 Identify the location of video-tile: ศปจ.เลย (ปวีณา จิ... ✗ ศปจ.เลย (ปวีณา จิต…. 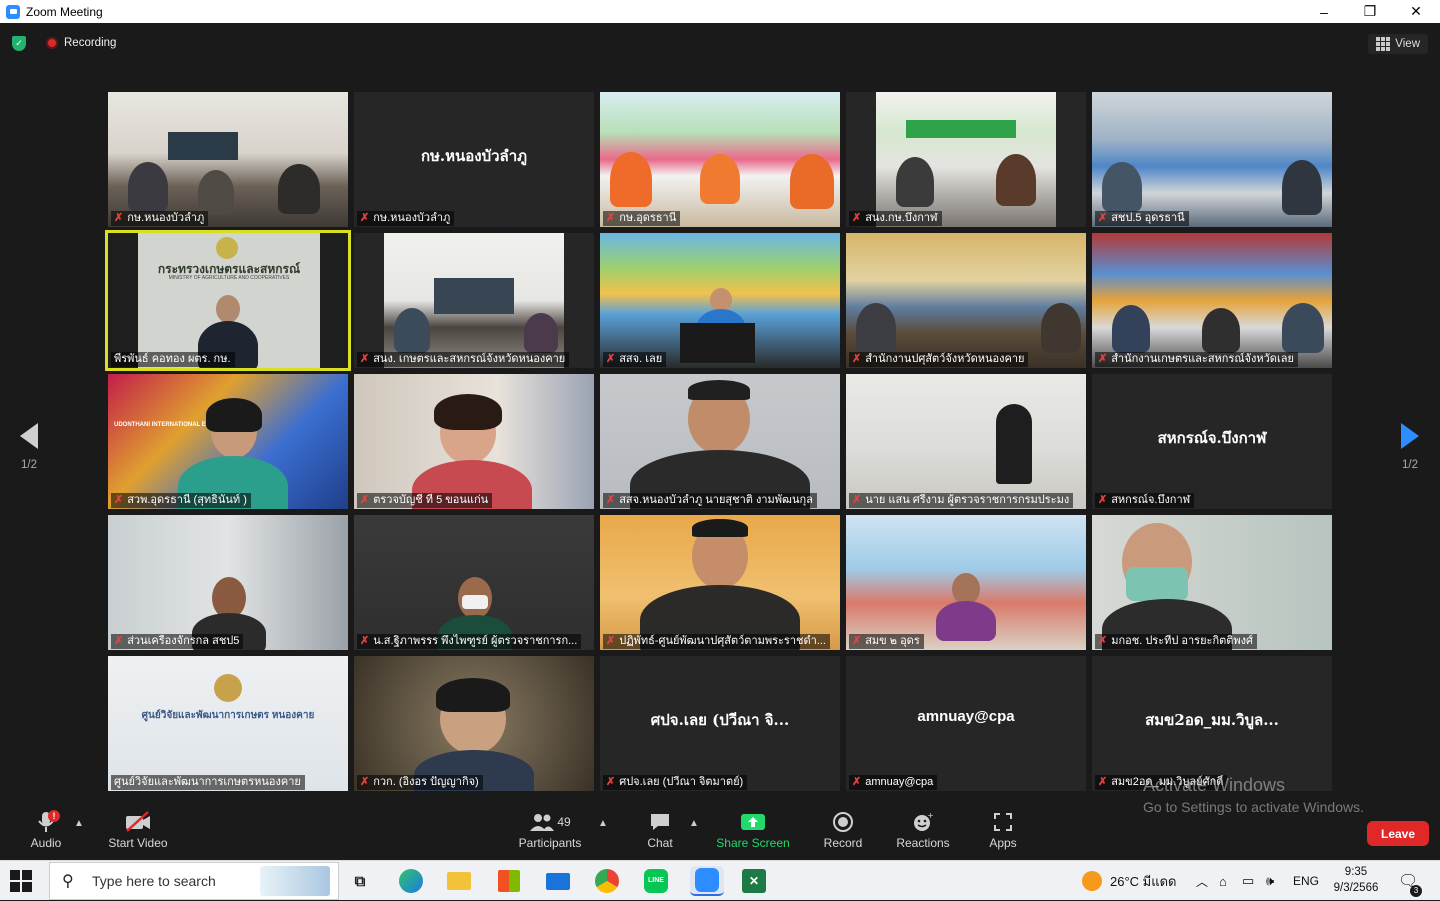
(720, 723).